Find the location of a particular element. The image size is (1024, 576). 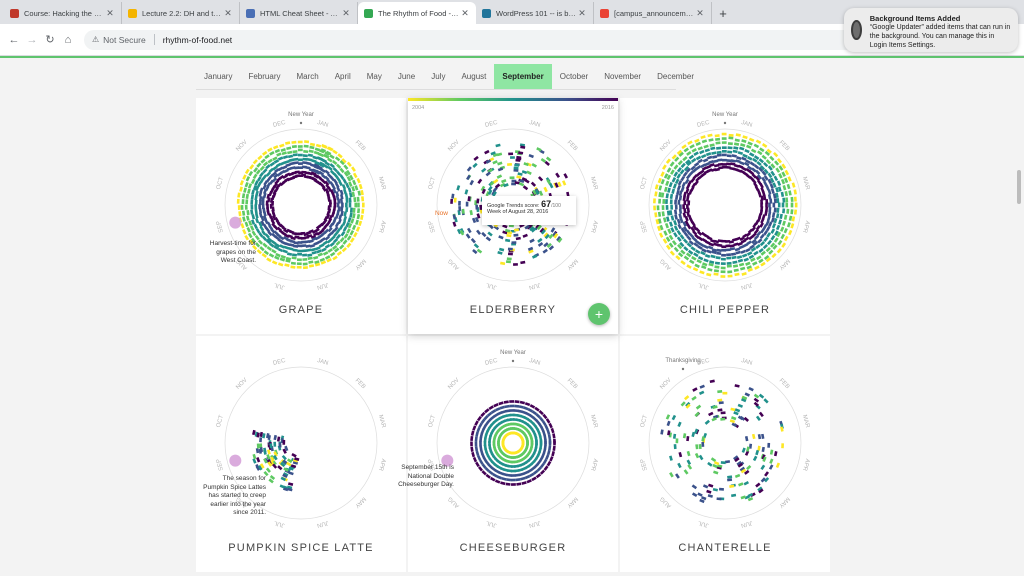

month-tab-july: July is located at coordinates (438, 76).